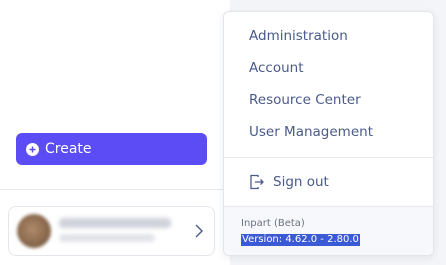 This screenshot has width=446, height=265. I want to click on menu-divider, so click(328, 157).